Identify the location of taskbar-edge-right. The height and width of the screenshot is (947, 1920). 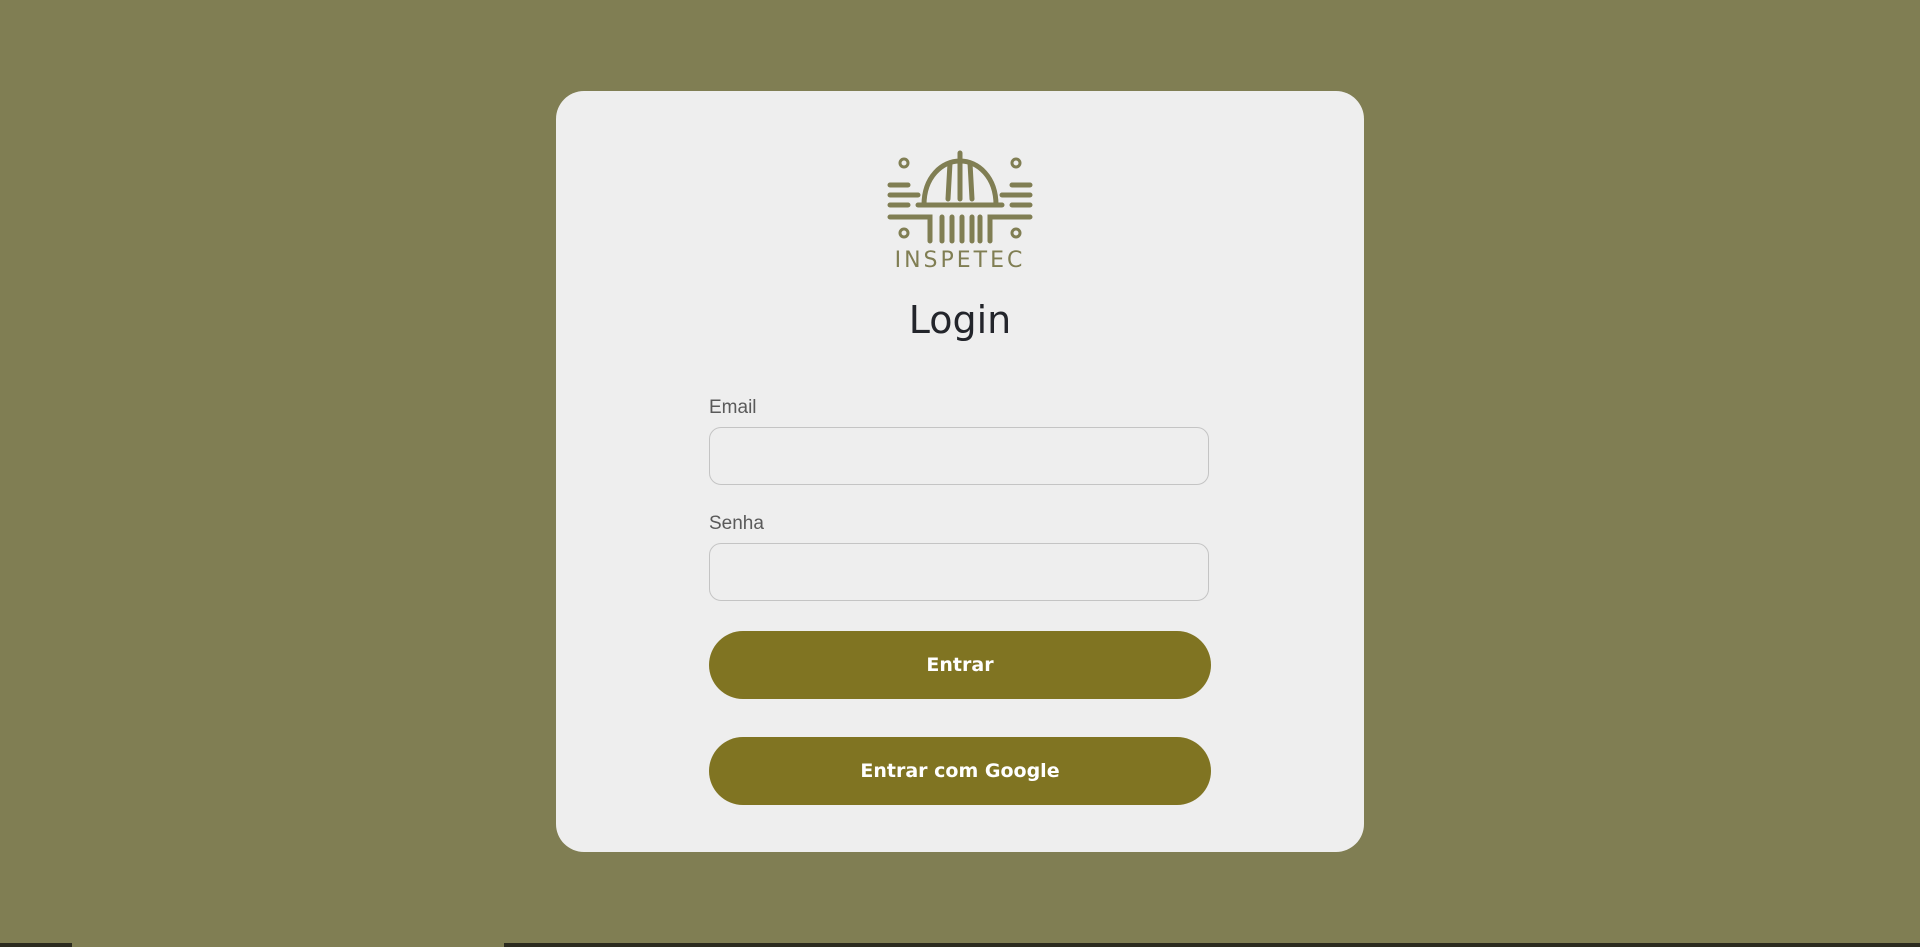
(1212, 945).